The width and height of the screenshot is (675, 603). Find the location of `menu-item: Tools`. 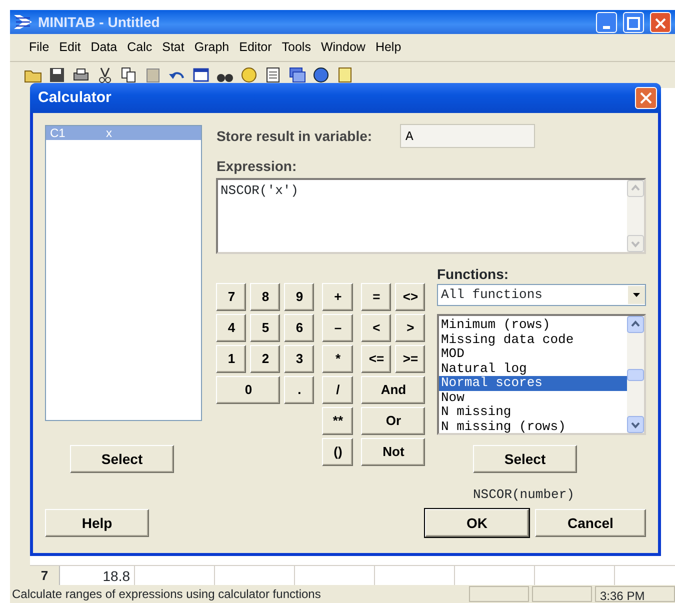

menu-item: Tools is located at coordinates (296, 47).